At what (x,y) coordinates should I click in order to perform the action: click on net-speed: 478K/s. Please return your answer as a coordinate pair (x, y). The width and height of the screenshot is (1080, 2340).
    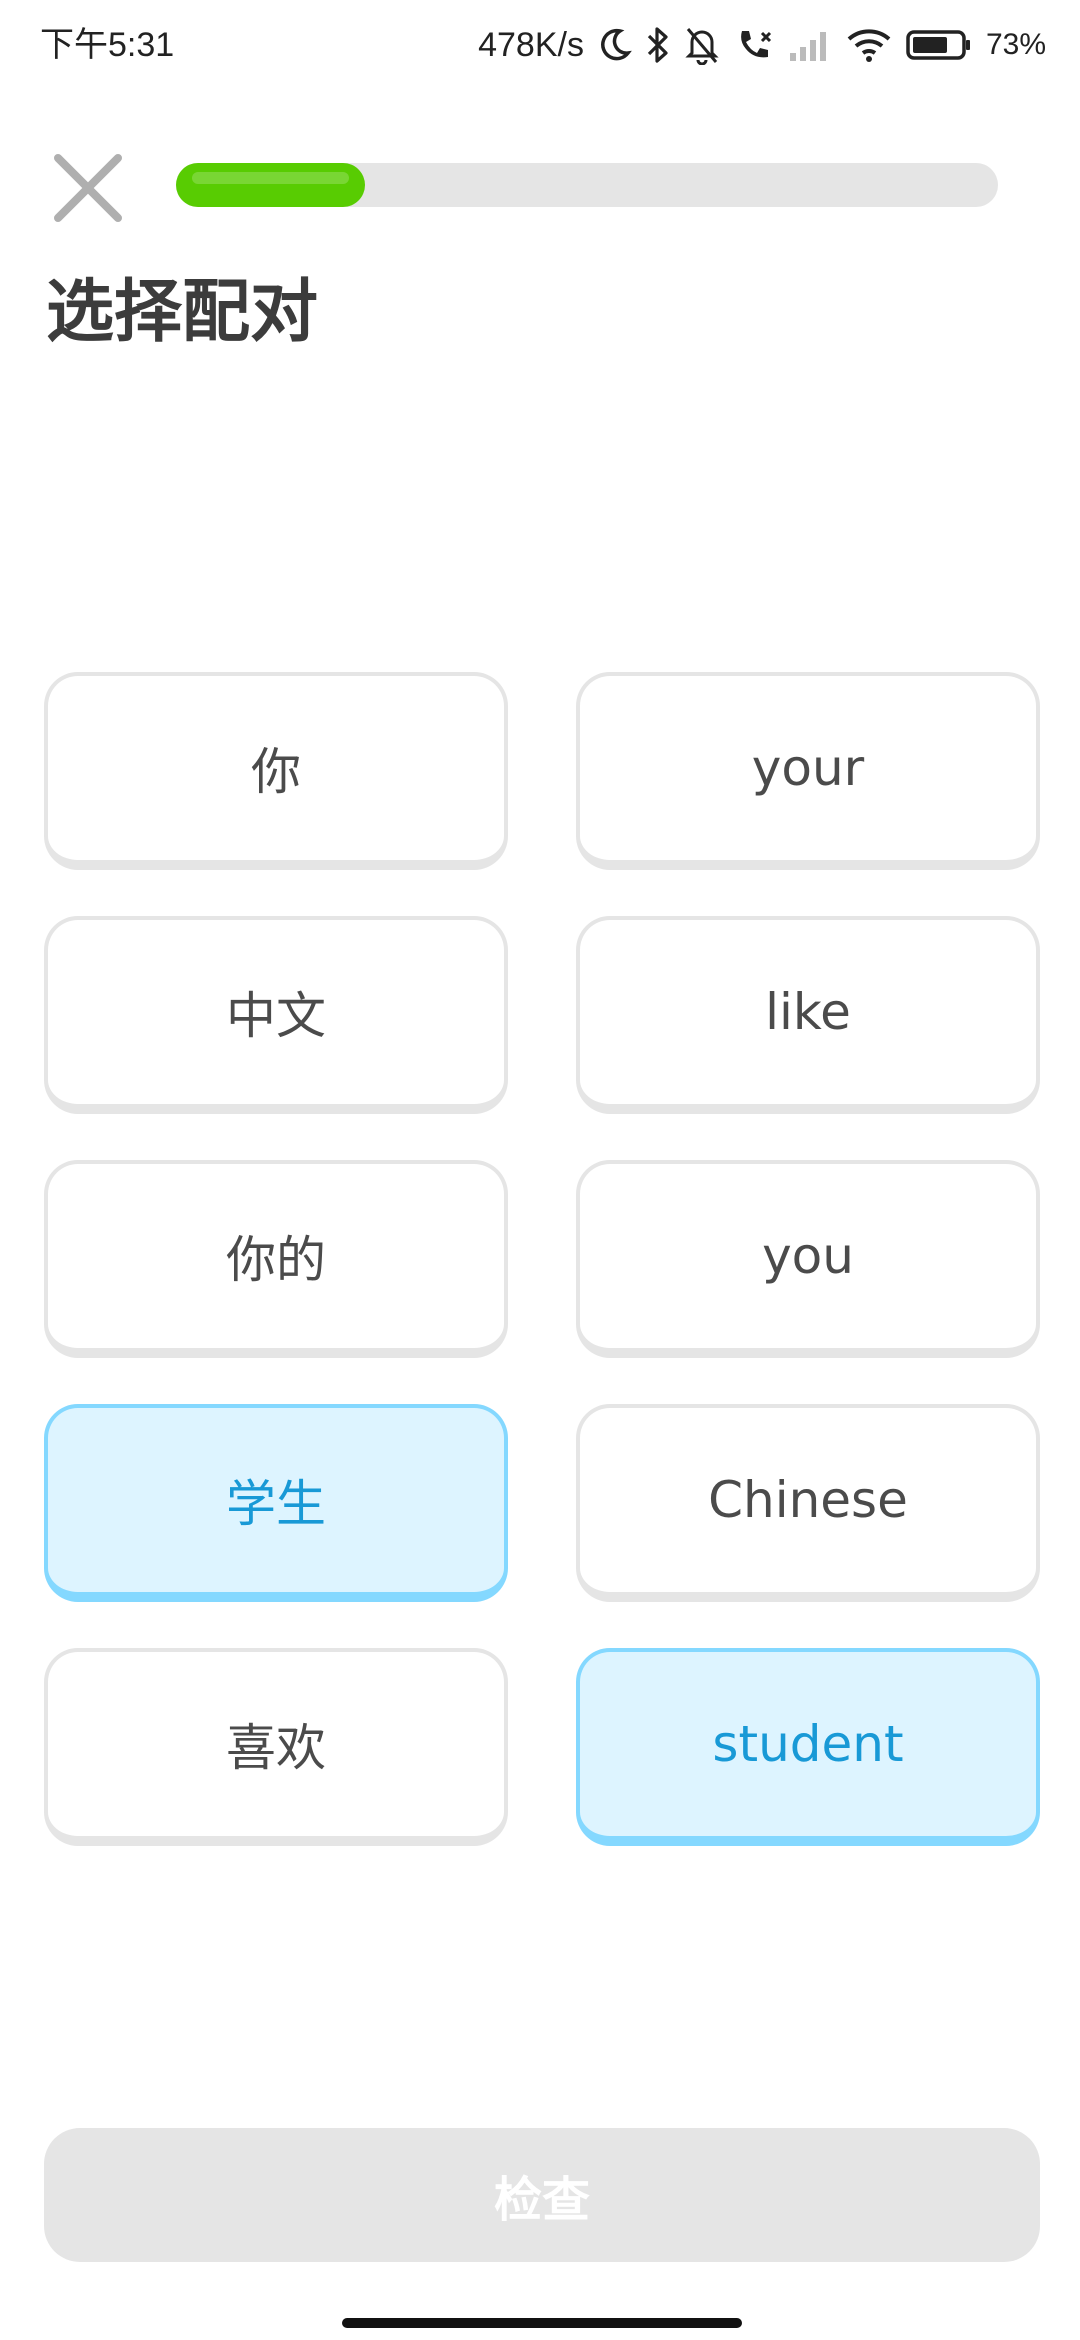
    Looking at the image, I should click on (531, 44).